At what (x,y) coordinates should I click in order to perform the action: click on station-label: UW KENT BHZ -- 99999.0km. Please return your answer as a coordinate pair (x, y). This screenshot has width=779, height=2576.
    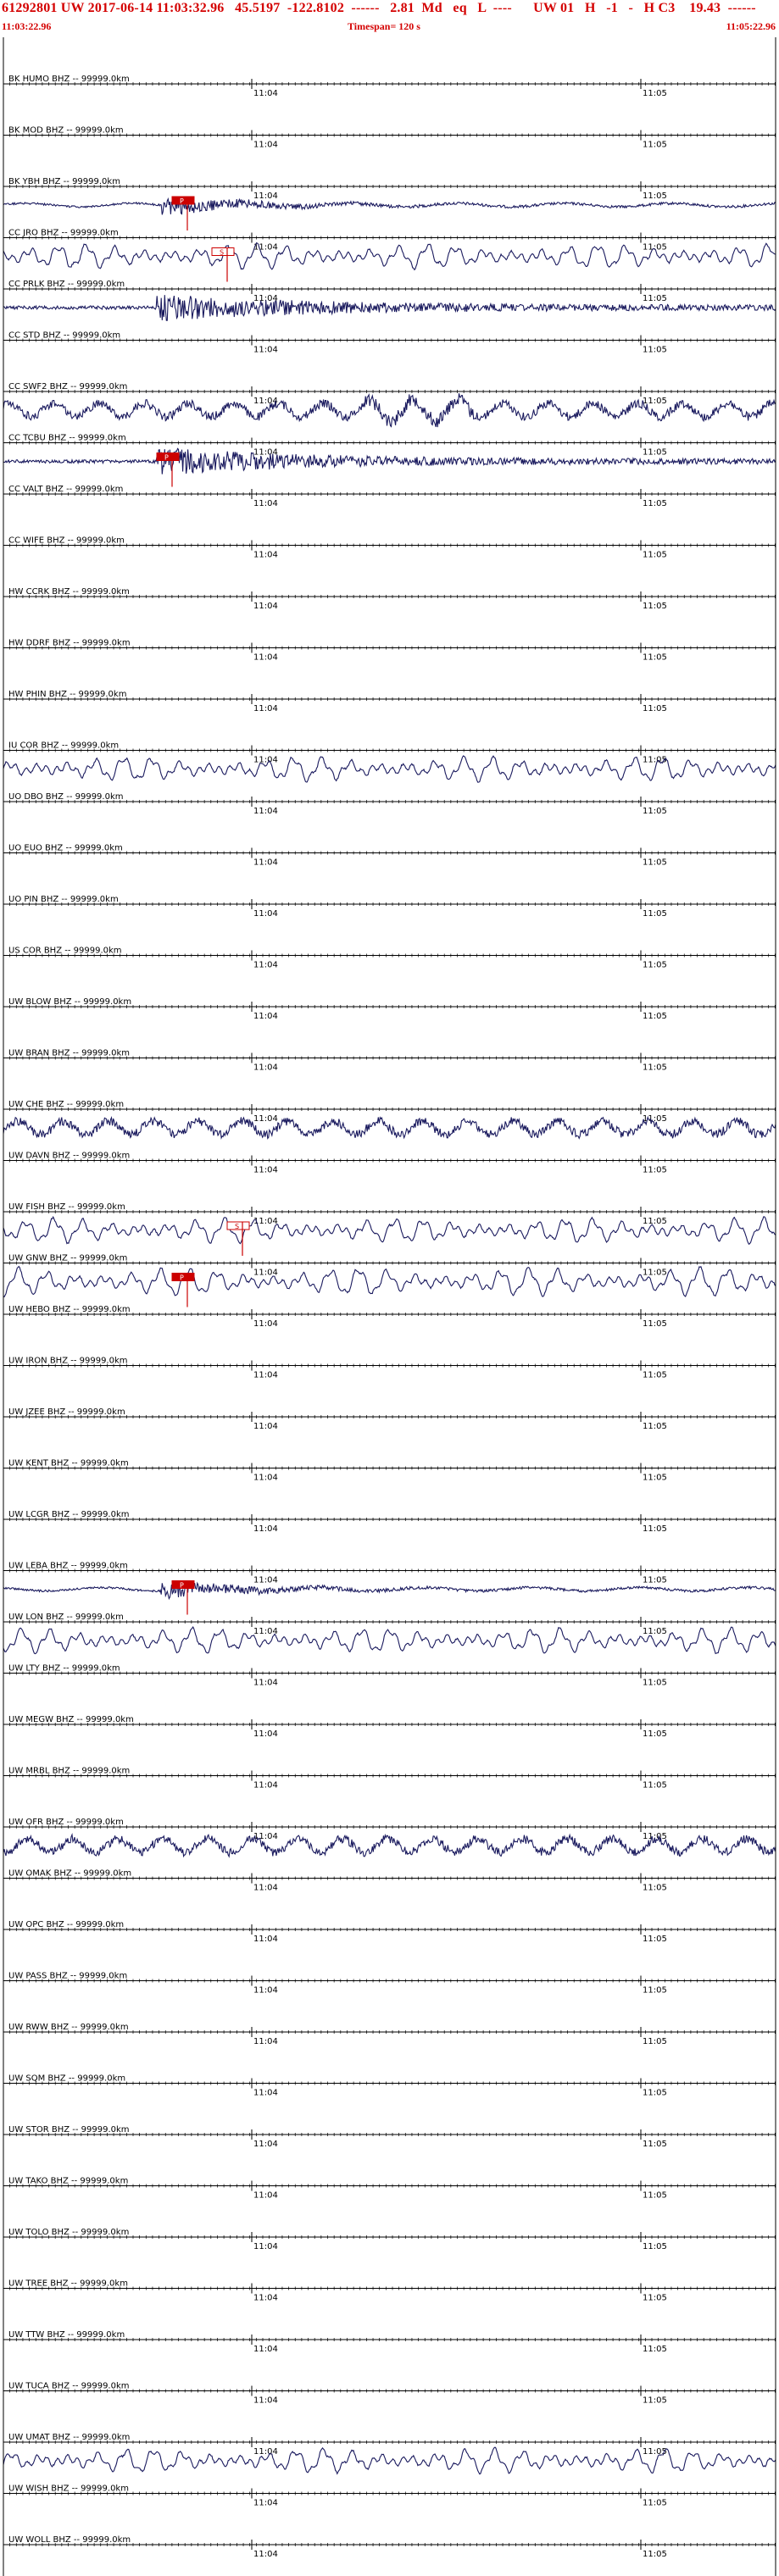
    Looking at the image, I should click on (68, 1463).